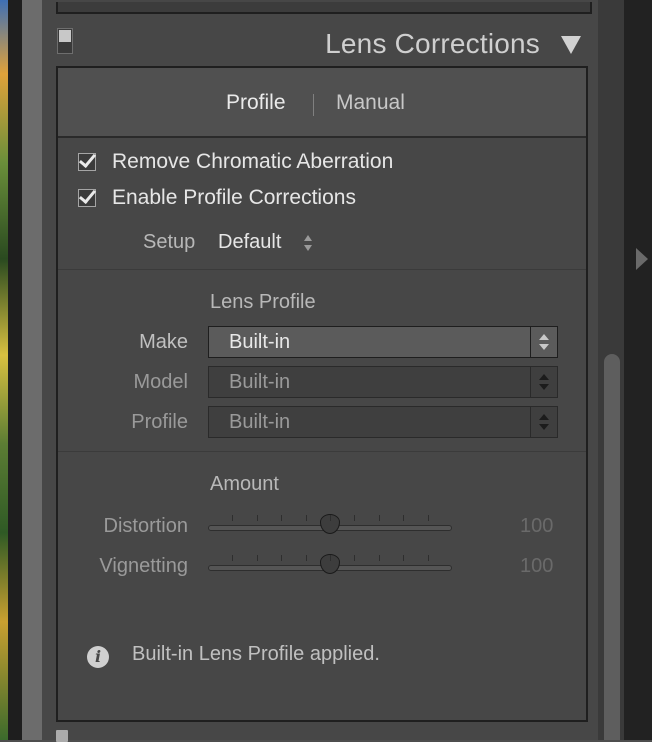 The image size is (652, 742). What do you see at coordinates (98, 657) in the screenshot?
I see `info-icon: i` at bounding box center [98, 657].